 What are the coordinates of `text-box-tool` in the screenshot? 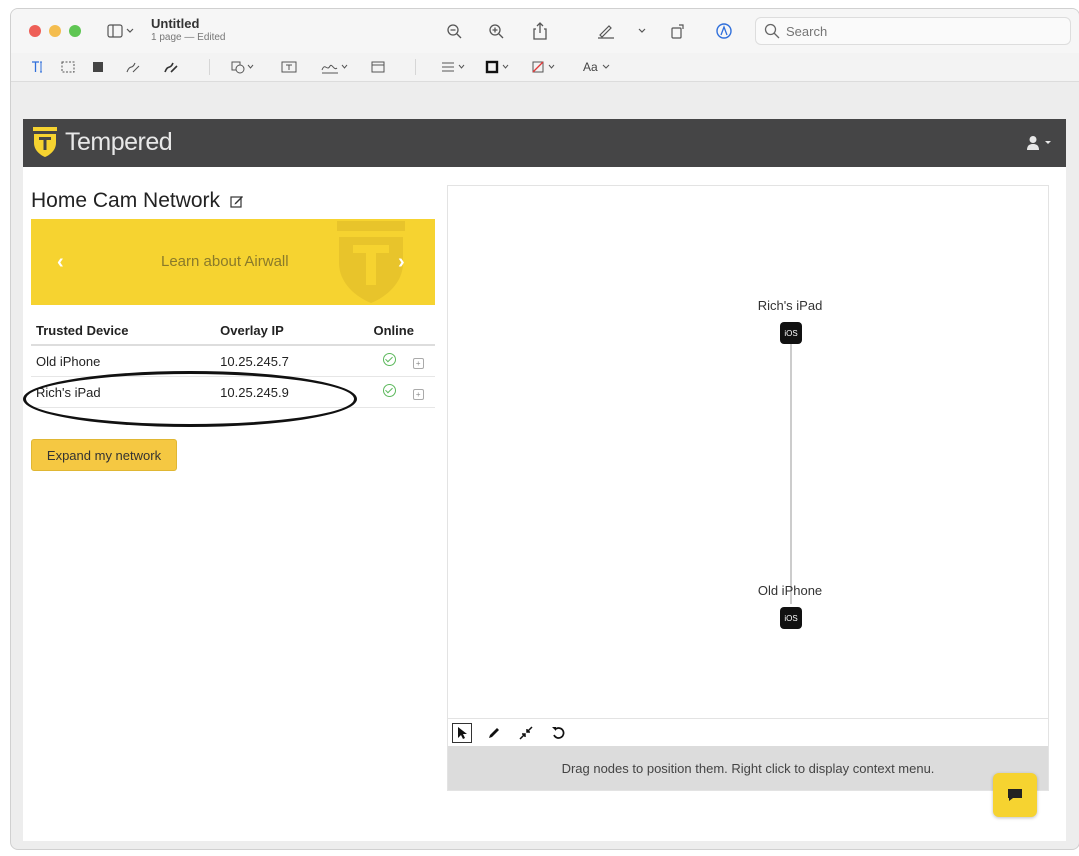 It's located at (289, 67).